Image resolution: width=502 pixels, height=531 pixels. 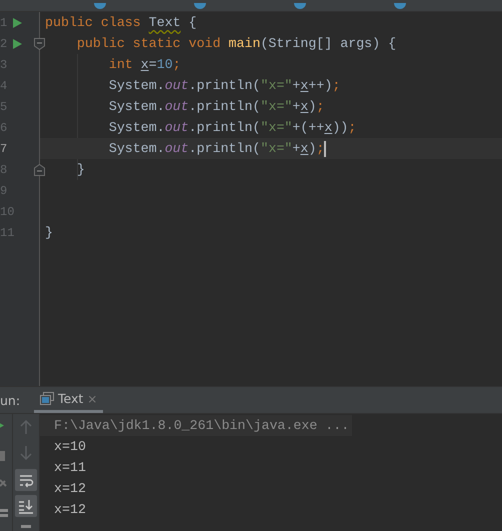 I want to click on code-line: int x=10;, so click(x=144, y=65).